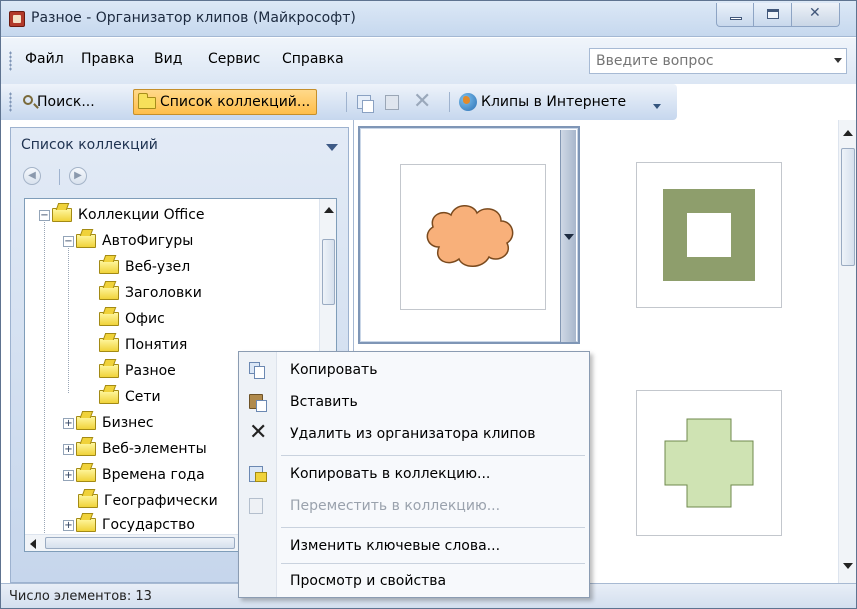 Image resolution: width=857 pixels, height=609 pixels. I want to click on delete-icon: ✕, so click(258, 432).